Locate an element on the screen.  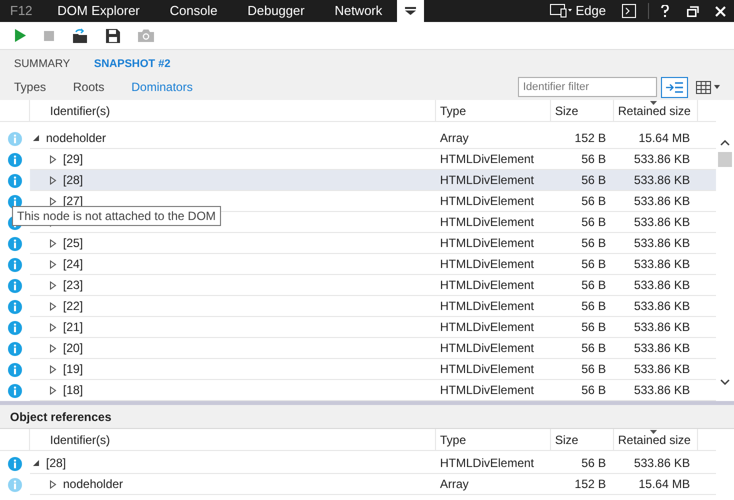
table-cell-text: [22] is located at coordinates (73, 306).